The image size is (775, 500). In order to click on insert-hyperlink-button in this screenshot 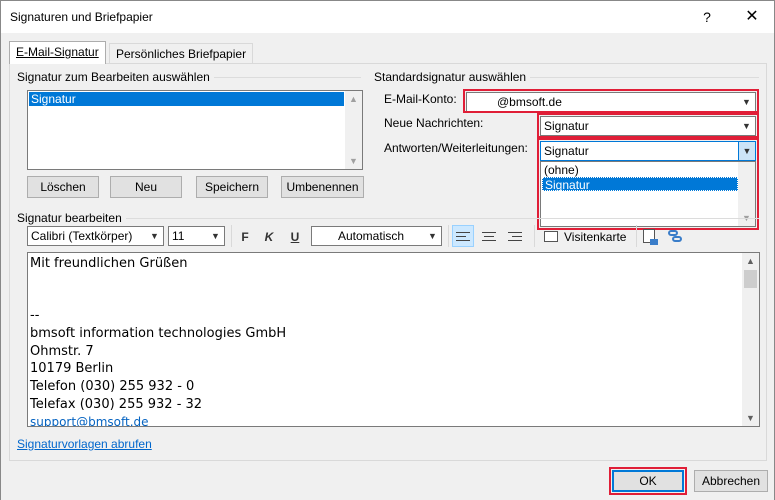, I will do `click(676, 237)`.